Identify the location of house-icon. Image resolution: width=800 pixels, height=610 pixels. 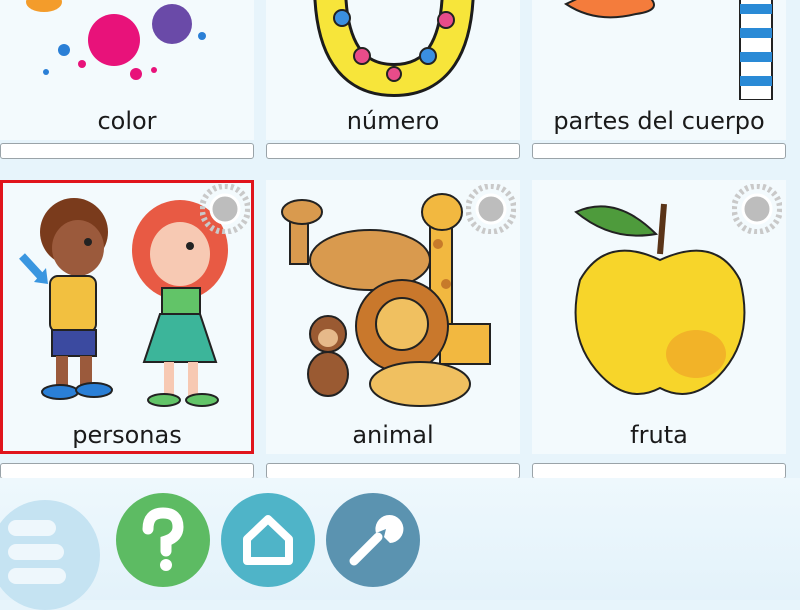
(268, 540).